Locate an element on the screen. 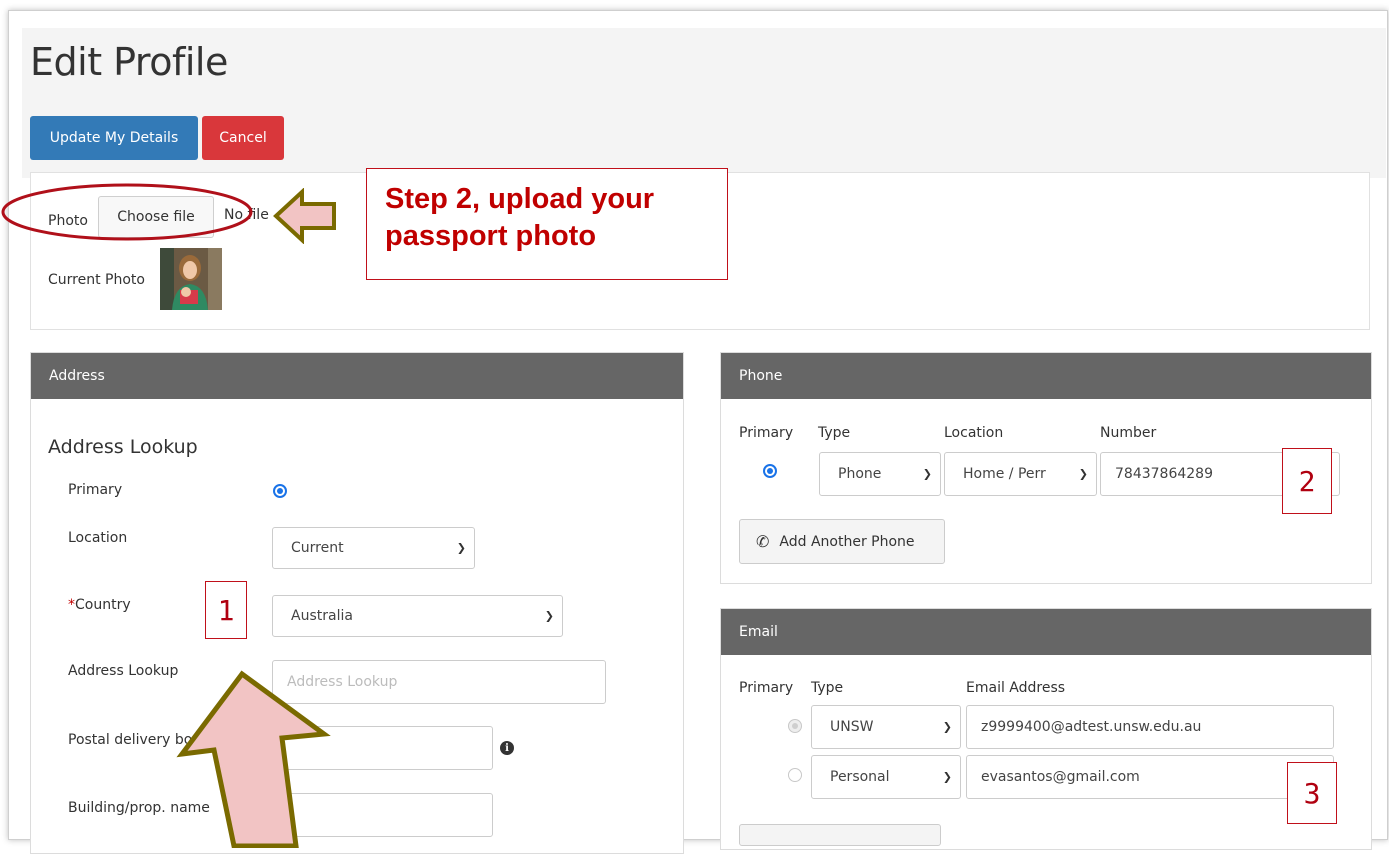 The image size is (1389, 854). phone-location-value: Home / Perr is located at coordinates (1004, 474).